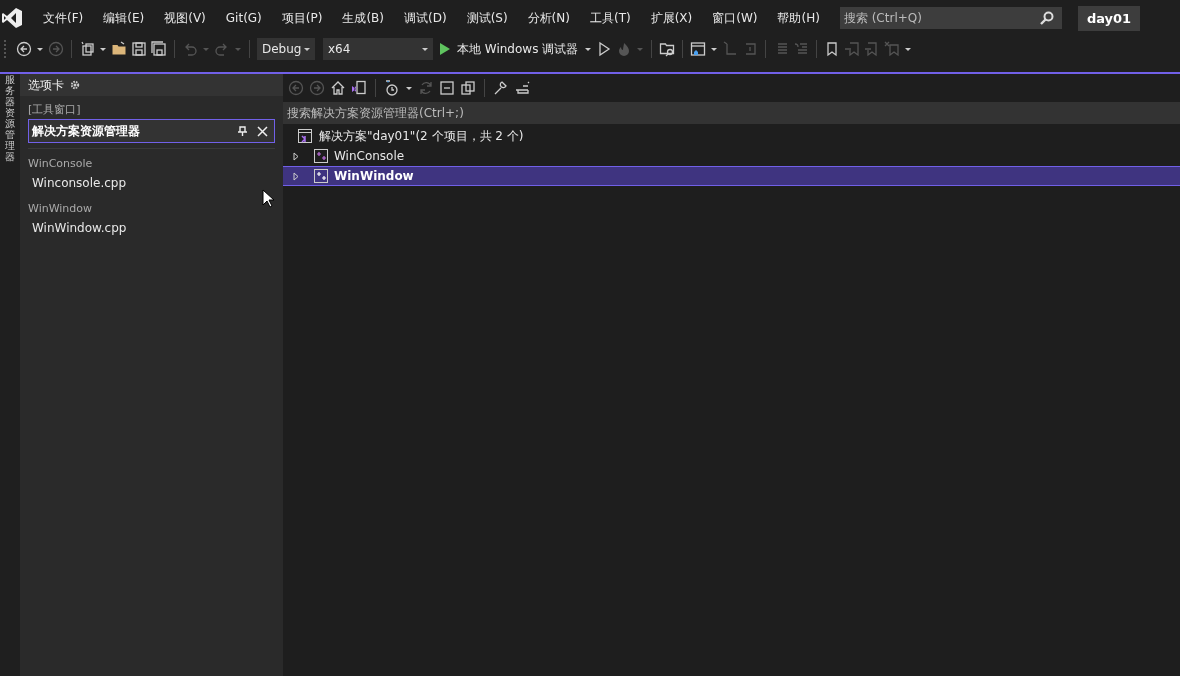 Image resolution: width=1180 pixels, height=676 pixels. Describe the element at coordinates (242, 131) in the screenshot. I see `pin-icon` at that location.